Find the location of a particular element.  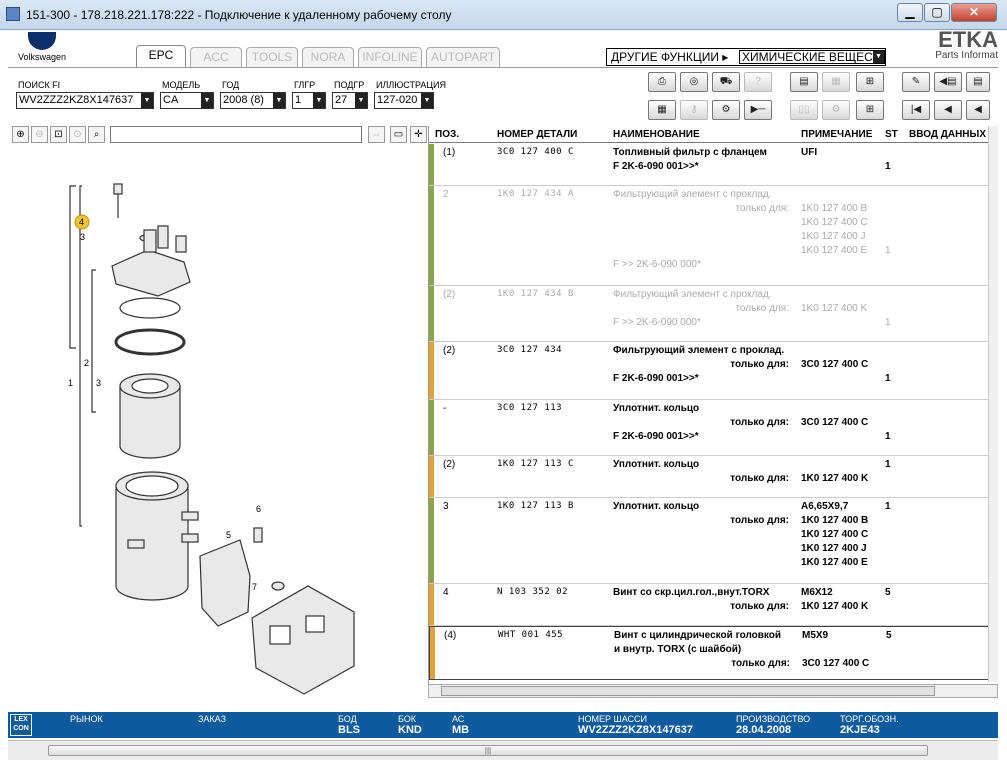

chassis-value: WV2ZZZ2KZ8X147637 is located at coordinates (635, 730).